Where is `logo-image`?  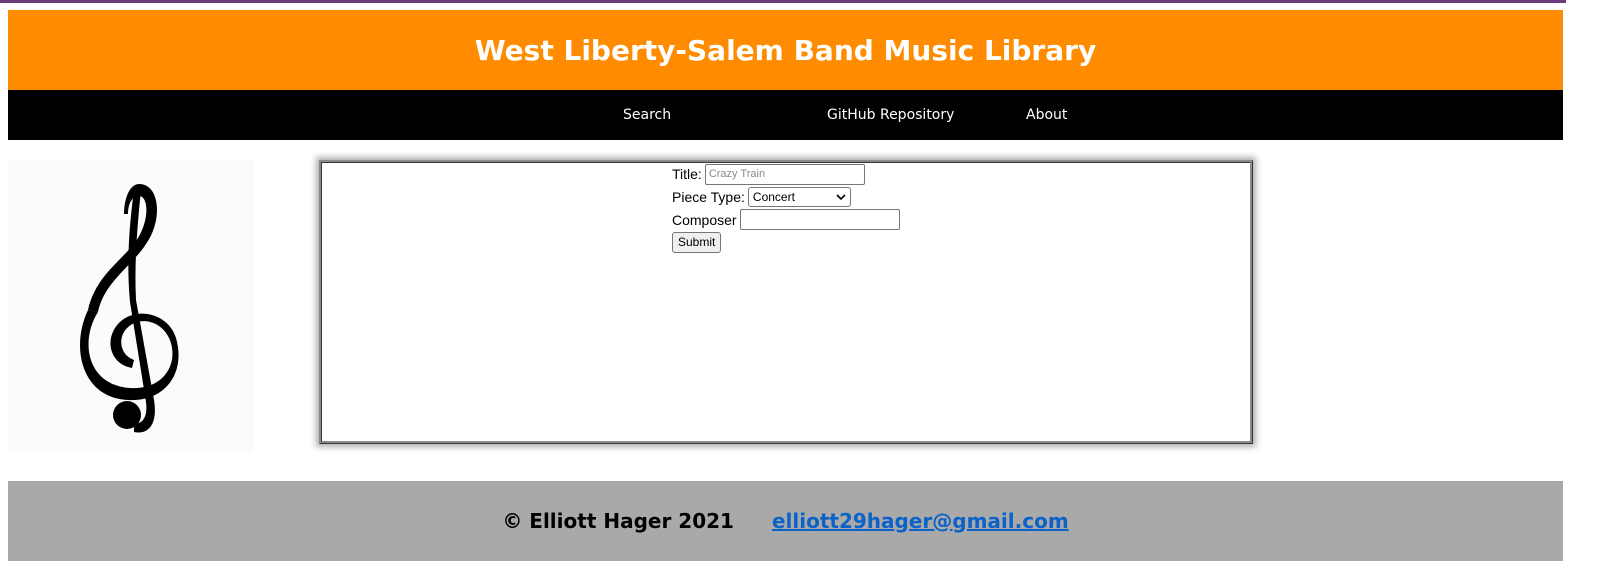 logo-image is located at coordinates (131, 306).